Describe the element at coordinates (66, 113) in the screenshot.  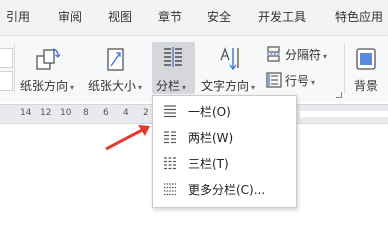
I see `ruler-number: 10` at that location.